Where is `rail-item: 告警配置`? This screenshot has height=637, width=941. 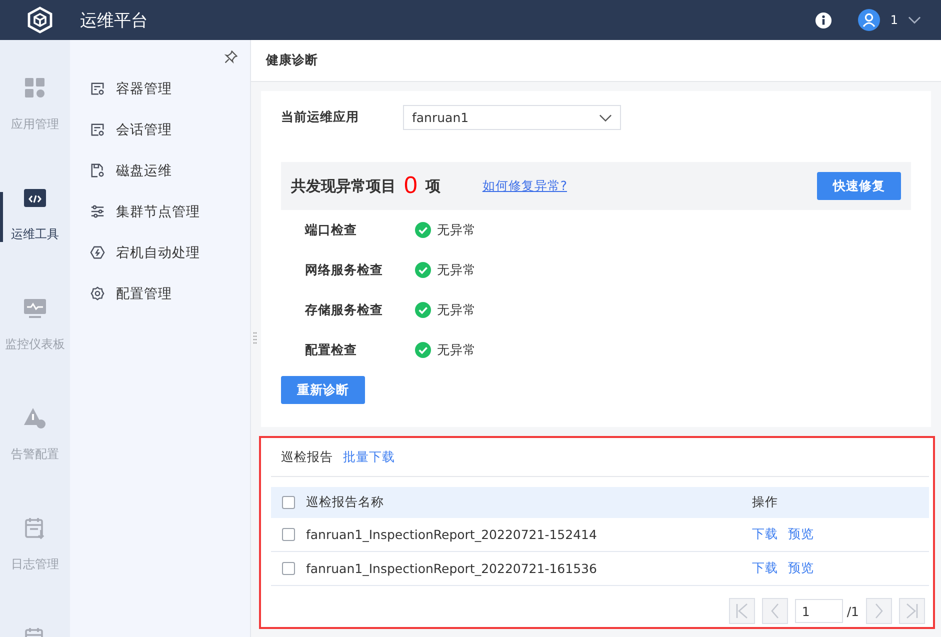 rail-item: 告警配置 is located at coordinates (35, 425).